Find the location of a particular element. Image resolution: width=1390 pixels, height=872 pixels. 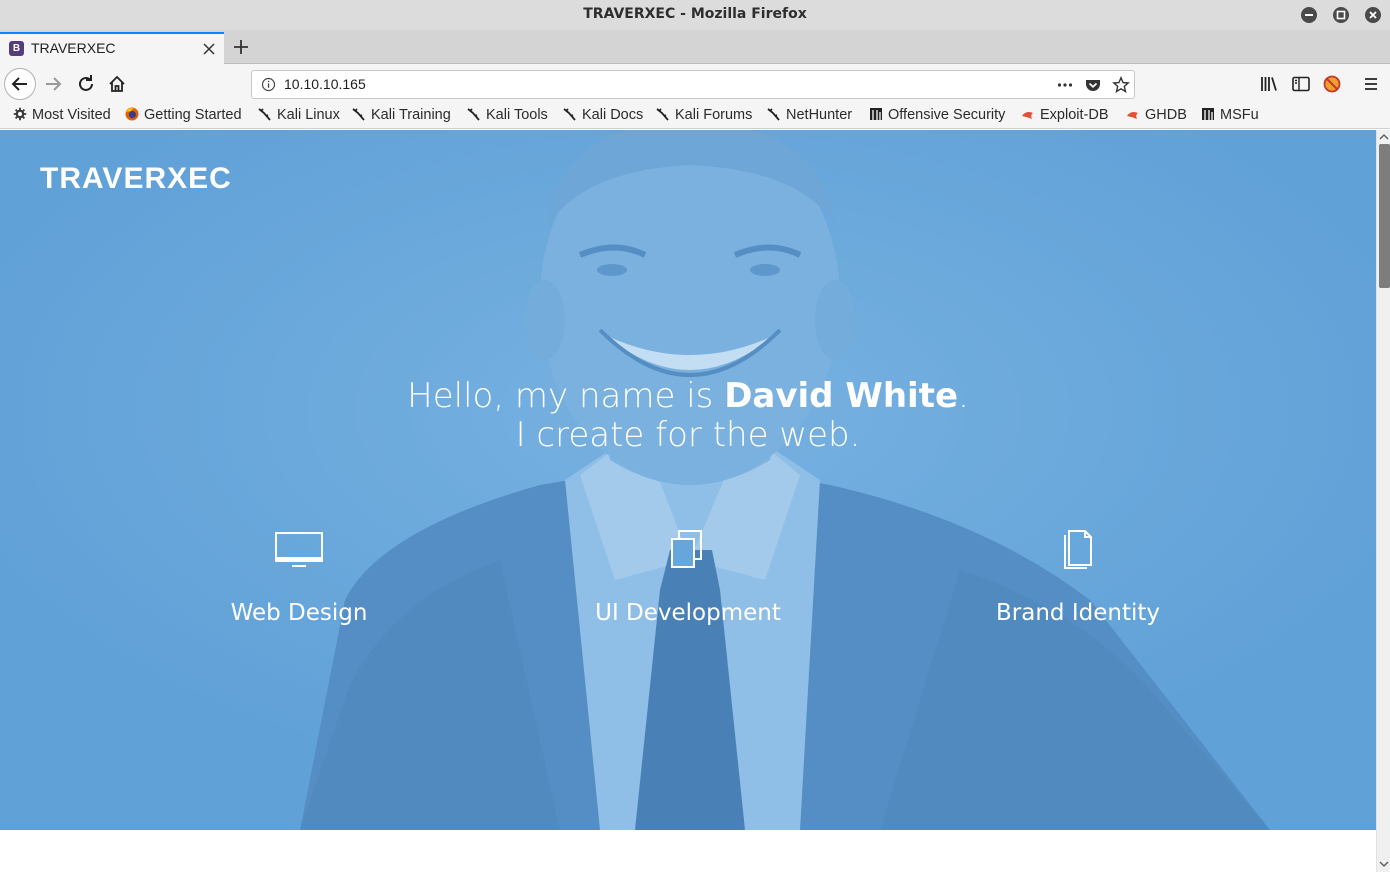

window-title: TRAVERXEC - Mozilla Firefox is located at coordinates (695, 14).